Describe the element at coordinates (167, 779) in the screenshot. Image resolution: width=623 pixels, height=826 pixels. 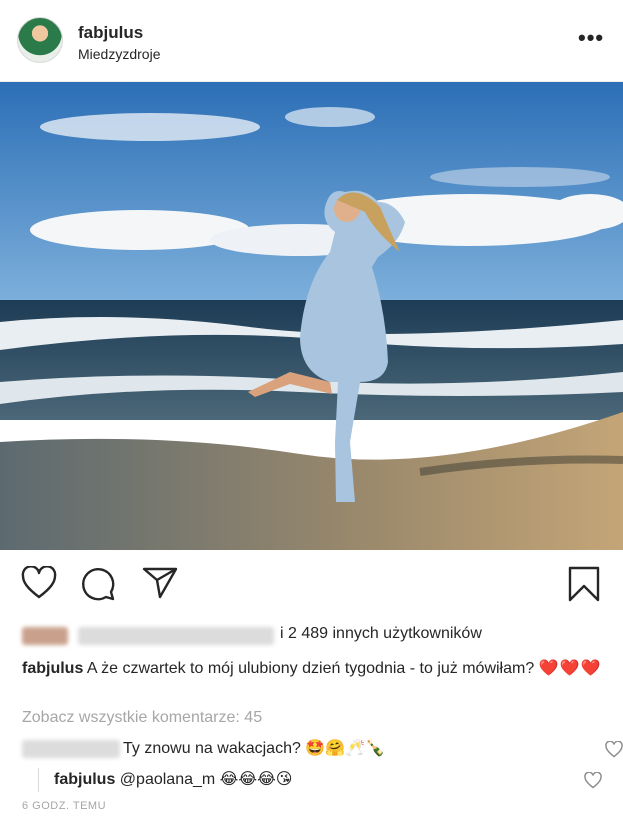
I see `reply-mention: @paolana_m` at that location.